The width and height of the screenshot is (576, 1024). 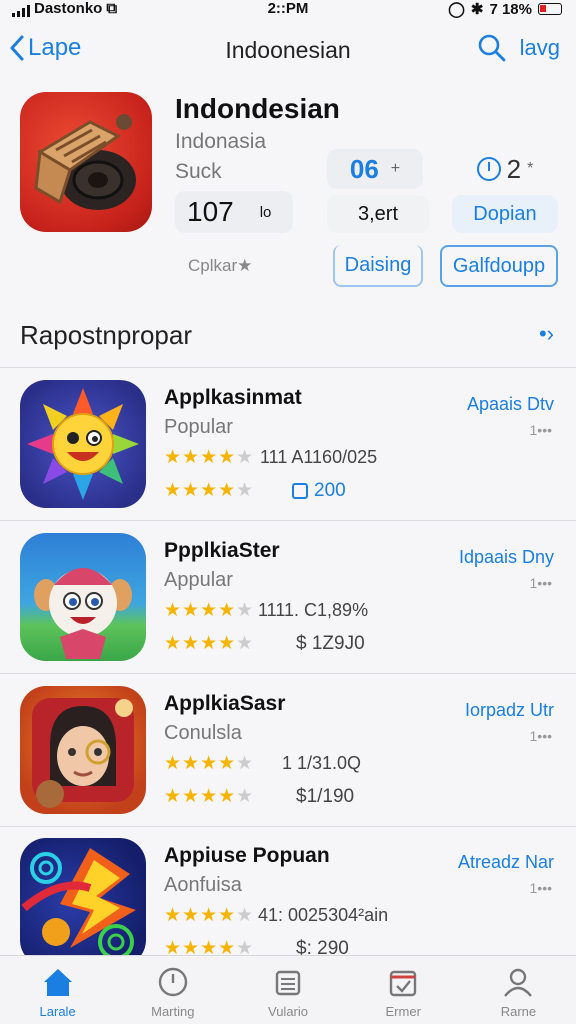 I want to click on stat-size: 3,ert, so click(x=378, y=214).